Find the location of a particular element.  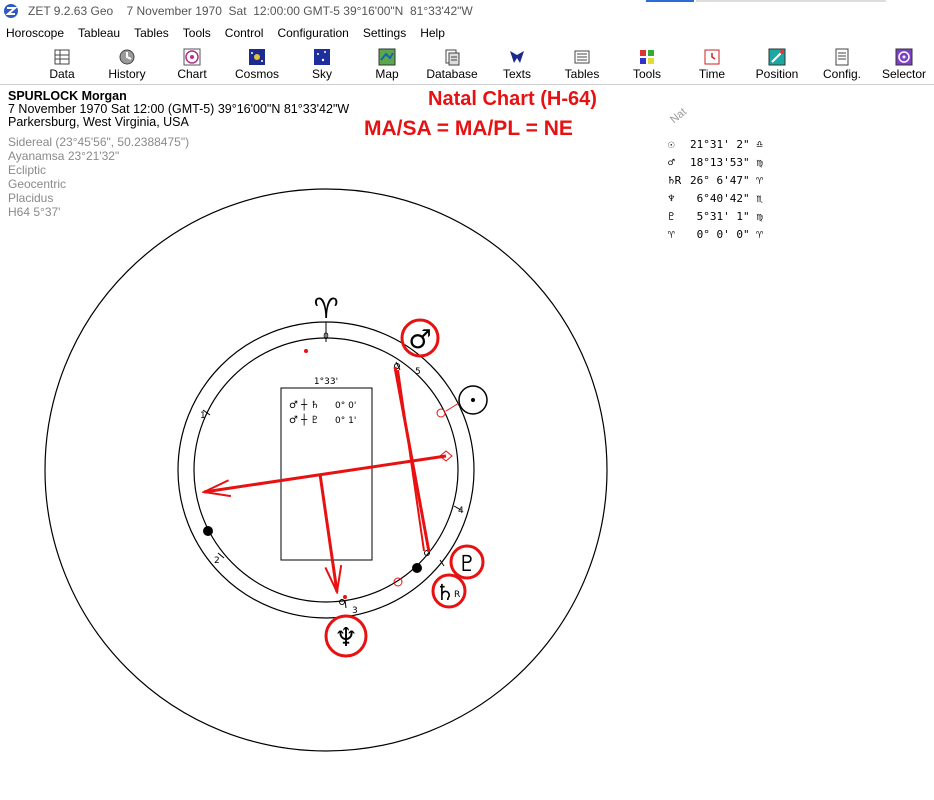

mars-pluto-axis is located at coordinates (412, 459).